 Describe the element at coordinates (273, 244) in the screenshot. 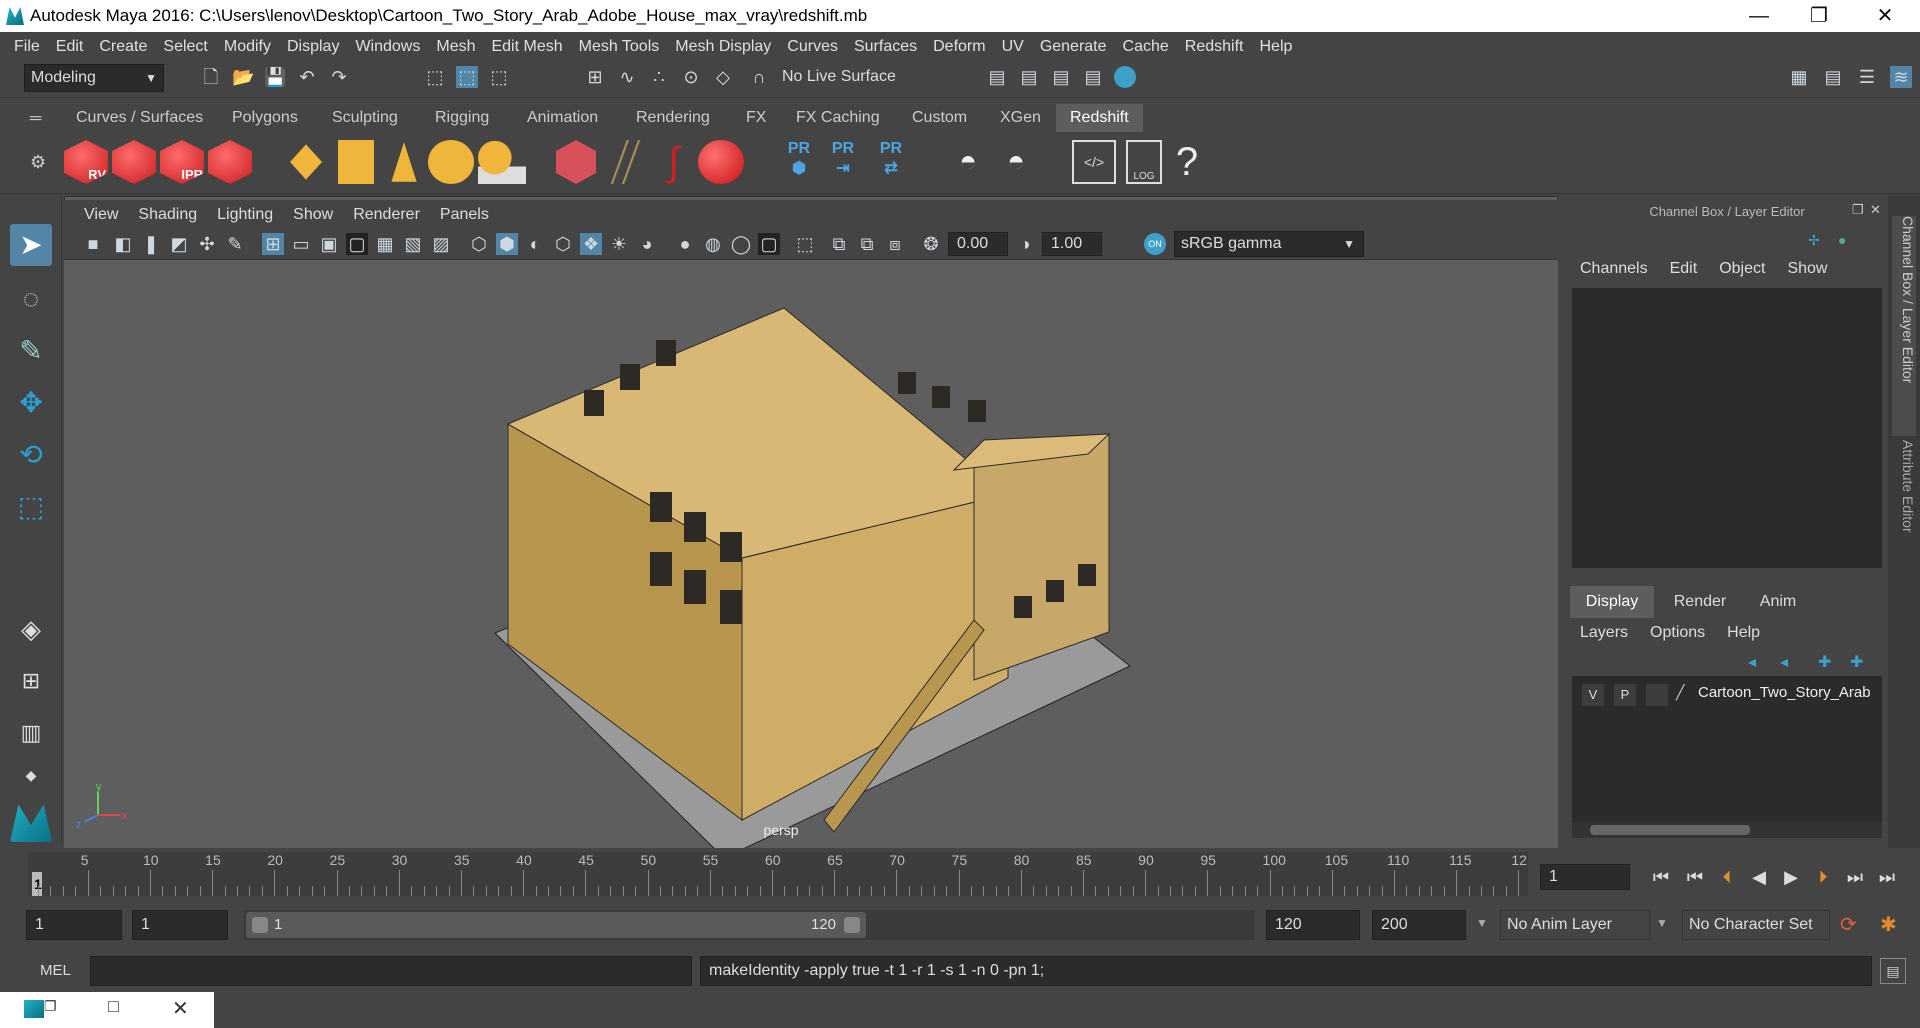

I see `grid-icon: ⊞` at that location.